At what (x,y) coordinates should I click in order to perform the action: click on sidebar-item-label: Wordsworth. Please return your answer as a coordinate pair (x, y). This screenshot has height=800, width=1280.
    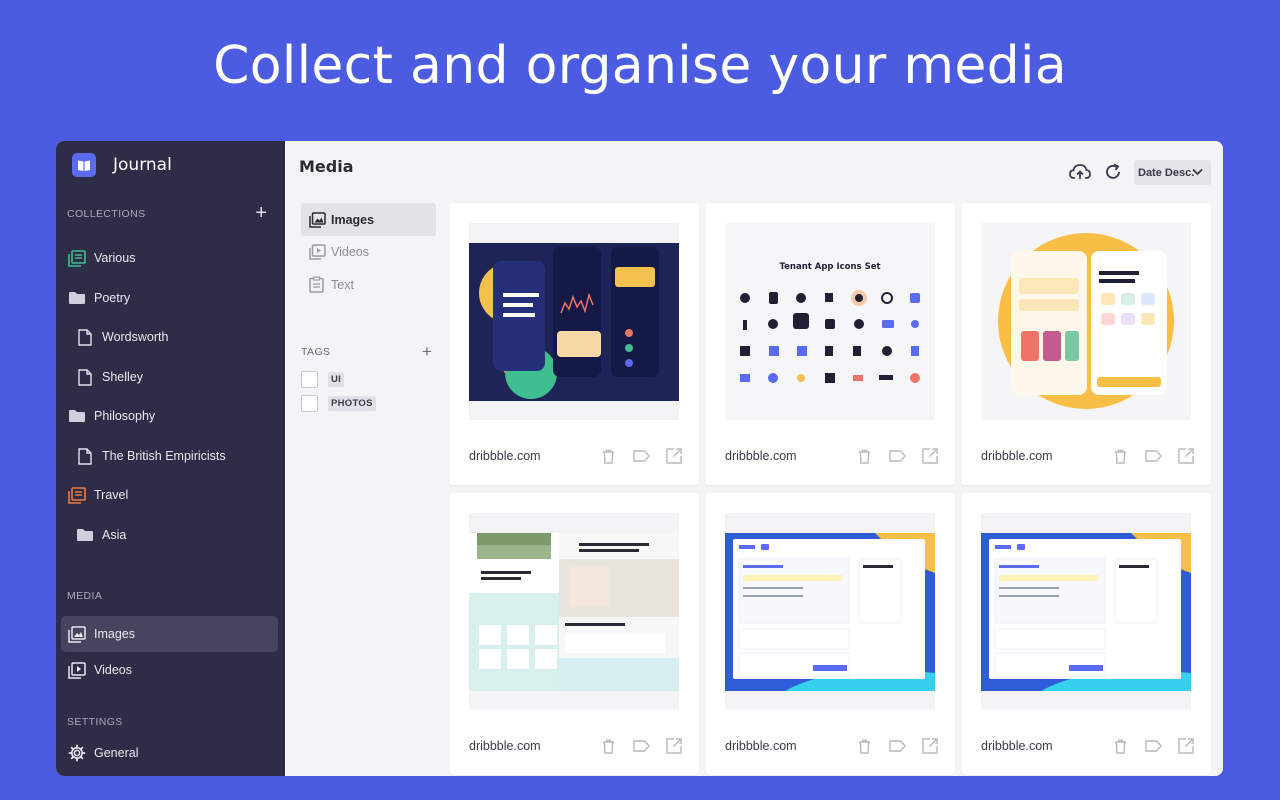
    Looking at the image, I should click on (135, 337).